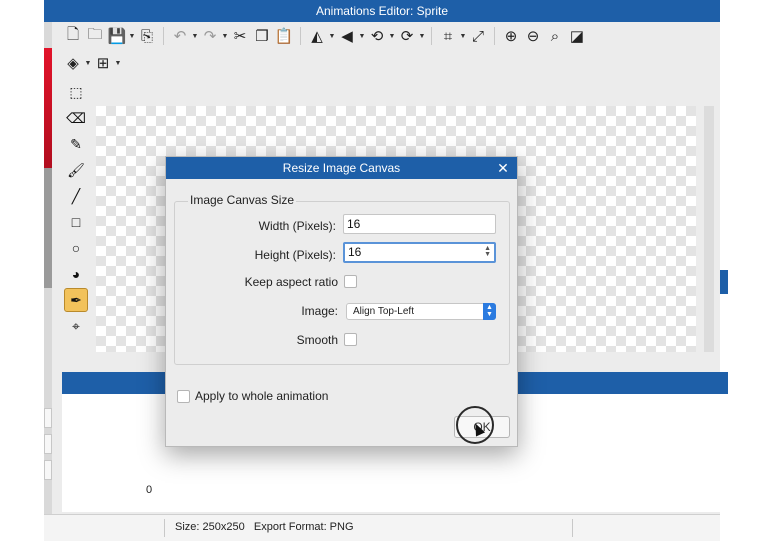 The width and height of the screenshot is (763, 541). What do you see at coordinates (48, 228) in the screenshot?
I see `background-gray-strip` at bounding box center [48, 228].